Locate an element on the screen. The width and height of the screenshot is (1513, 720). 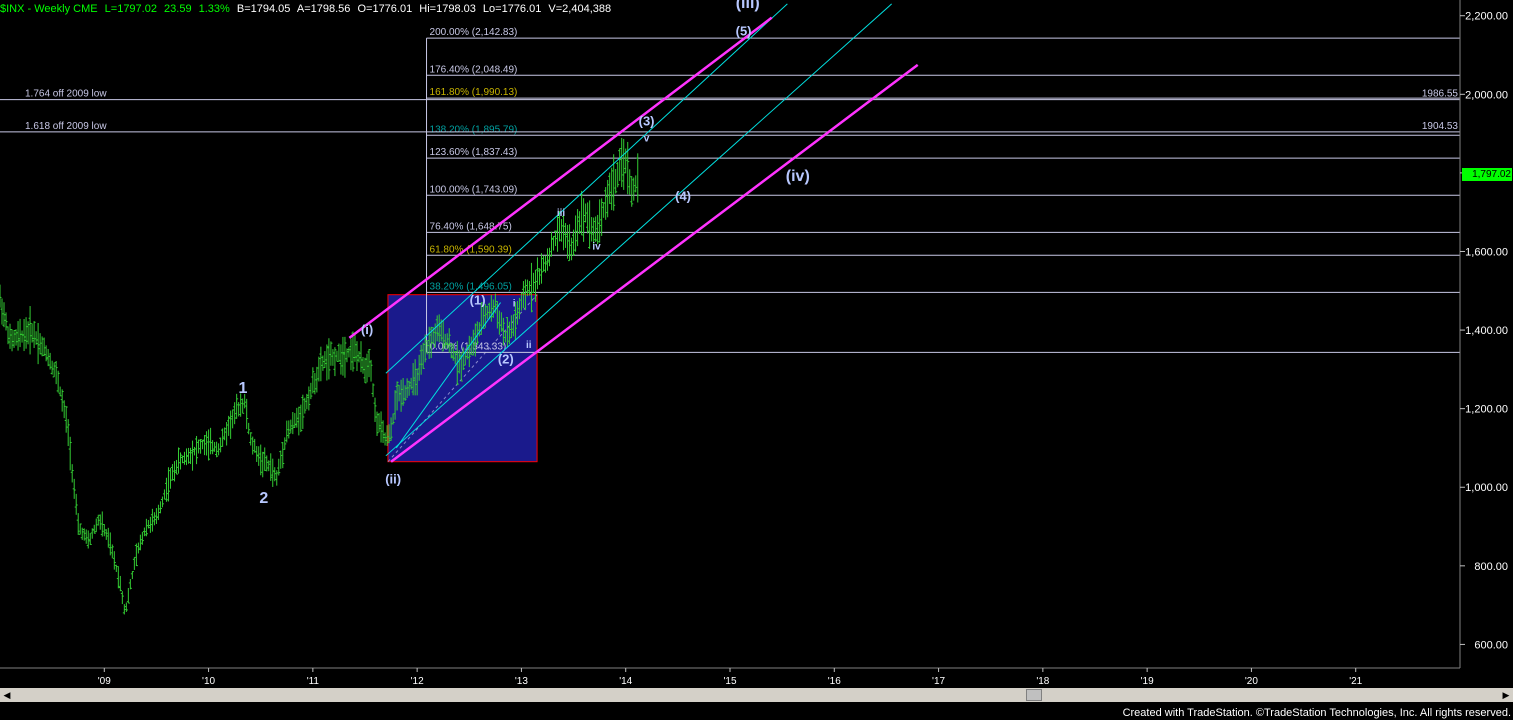
wave-label: (3) is located at coordinates (647, 121).